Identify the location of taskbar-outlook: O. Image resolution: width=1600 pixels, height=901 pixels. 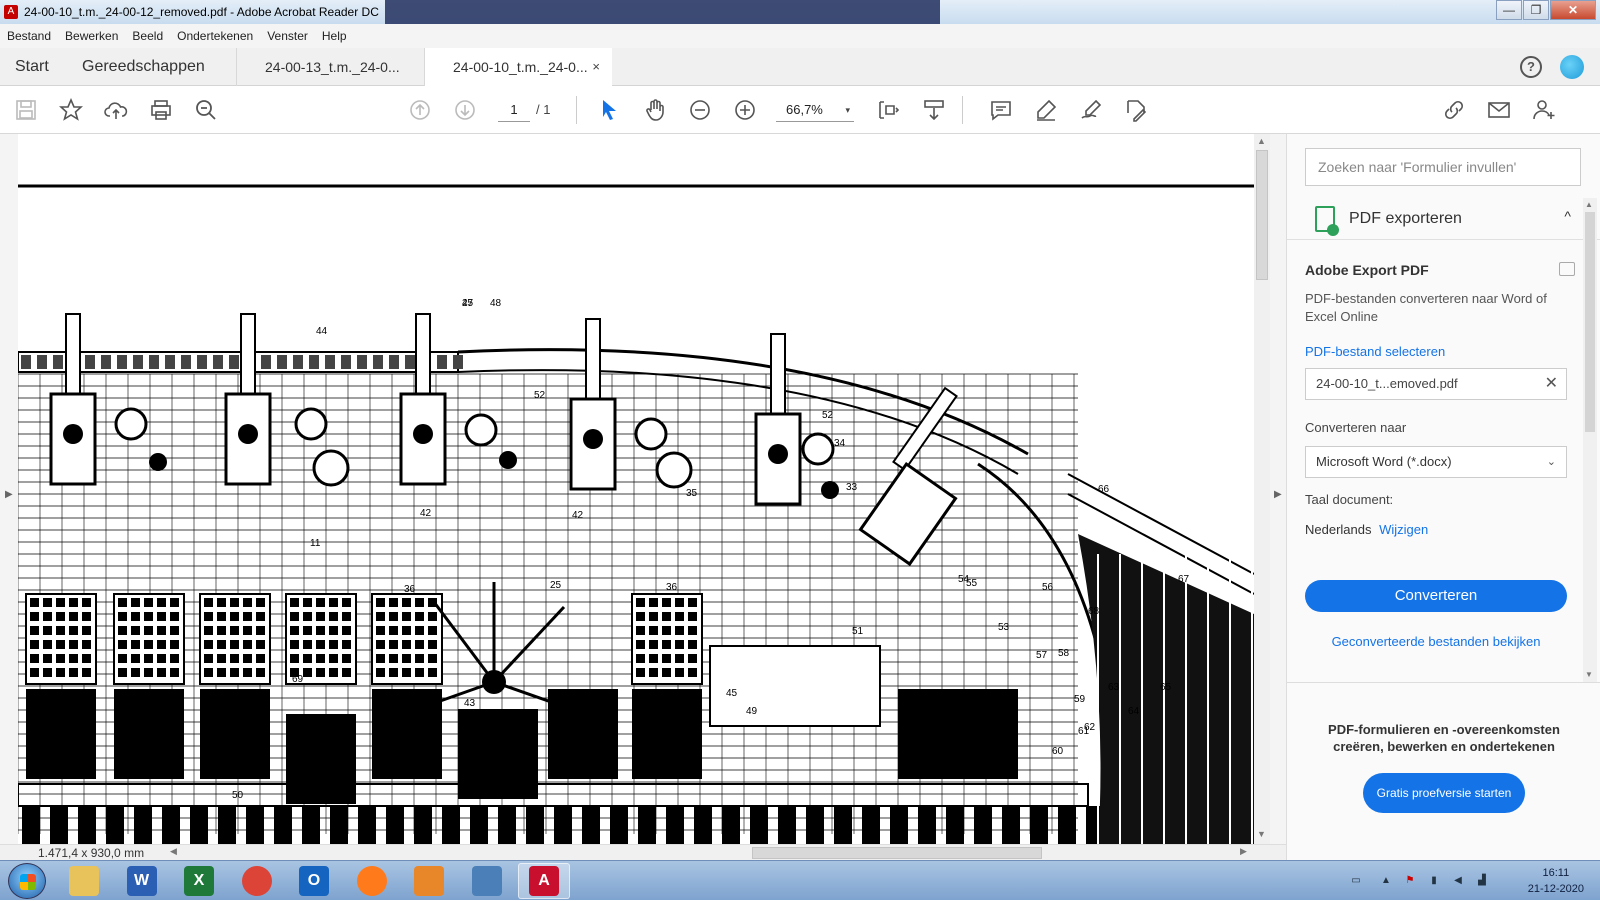
(314, 881).